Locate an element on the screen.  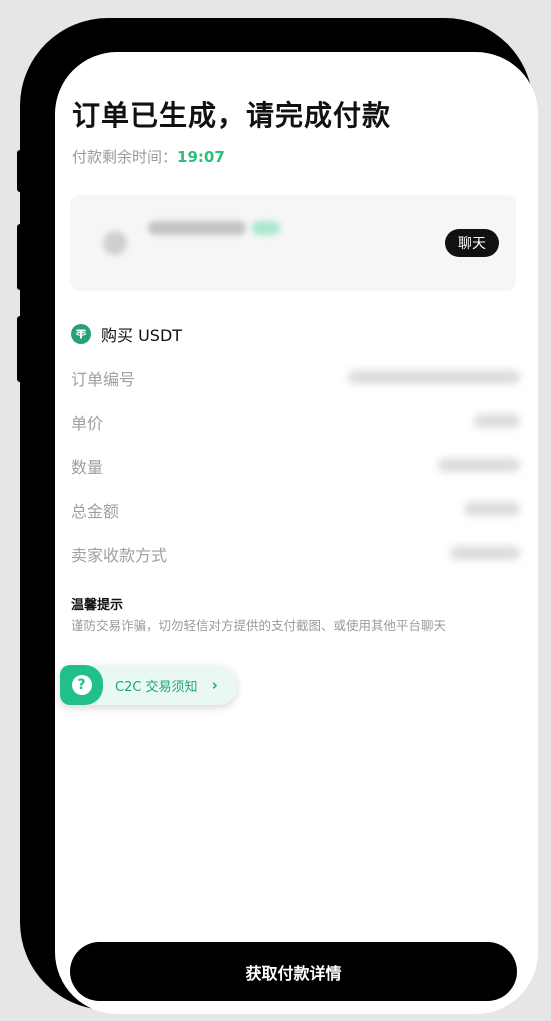
tips-title: 温馨提示 is located at coordinates (97, 605).